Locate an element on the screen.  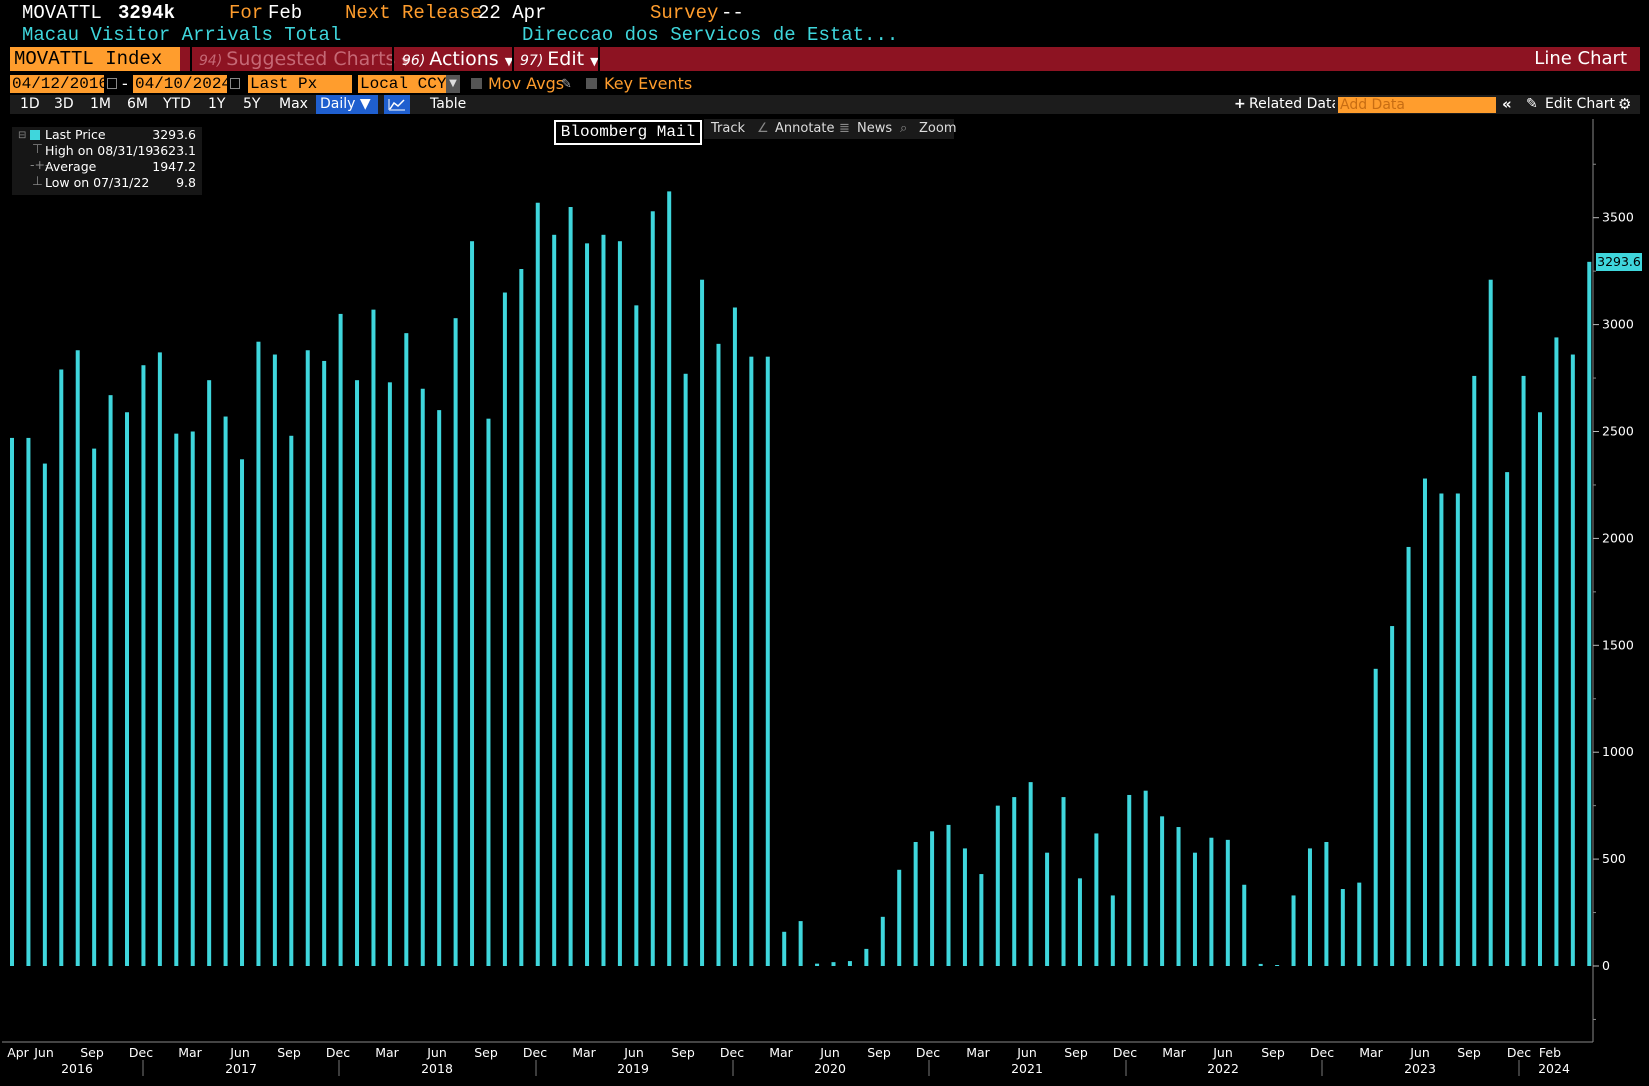
last-value-tag: 3293.6 is located at coordinates (1619, 262).